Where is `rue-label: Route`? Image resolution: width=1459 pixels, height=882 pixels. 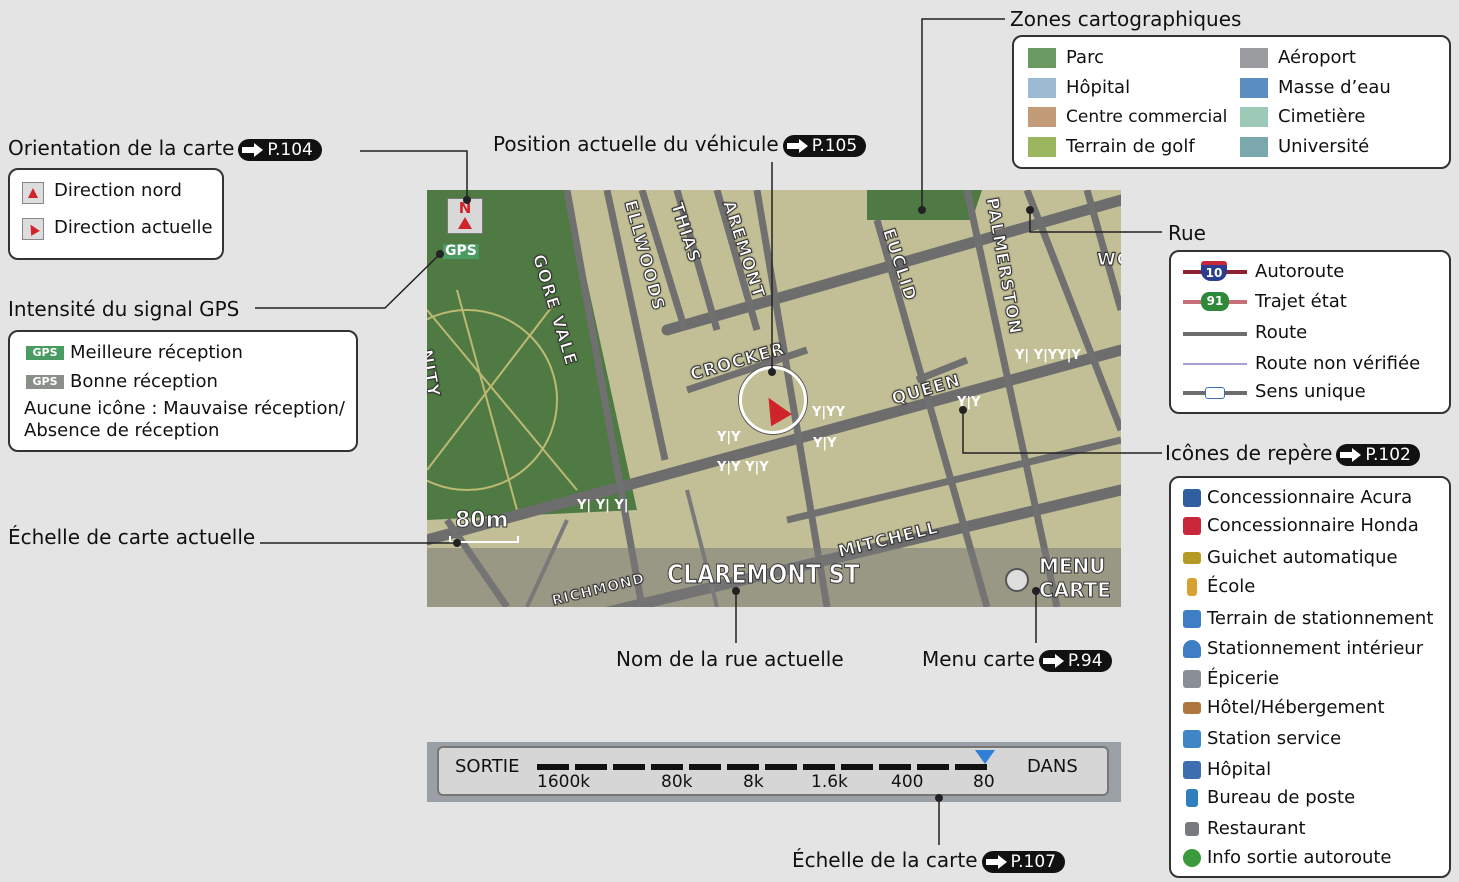 rue-label: Route is located at coordinates (1281, 332).